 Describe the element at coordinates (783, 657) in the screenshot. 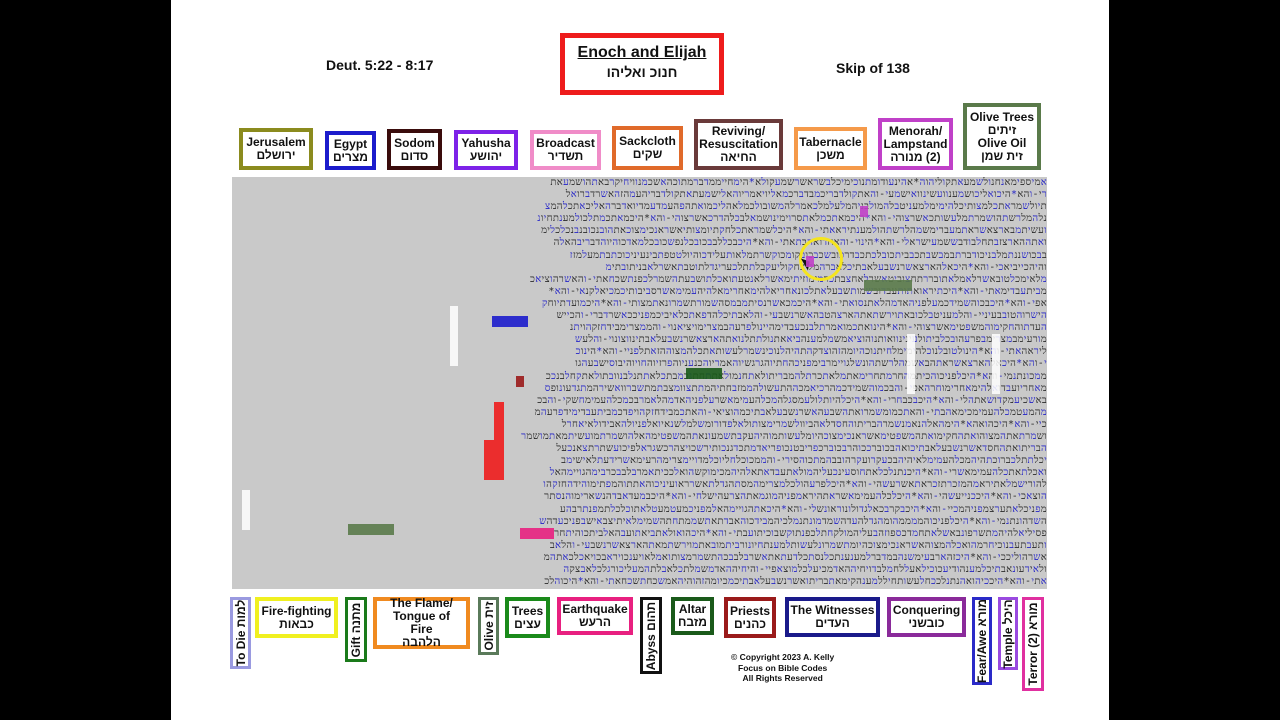

I see `copyright-line: © Copyright 2023 A. Kelly` at that location.